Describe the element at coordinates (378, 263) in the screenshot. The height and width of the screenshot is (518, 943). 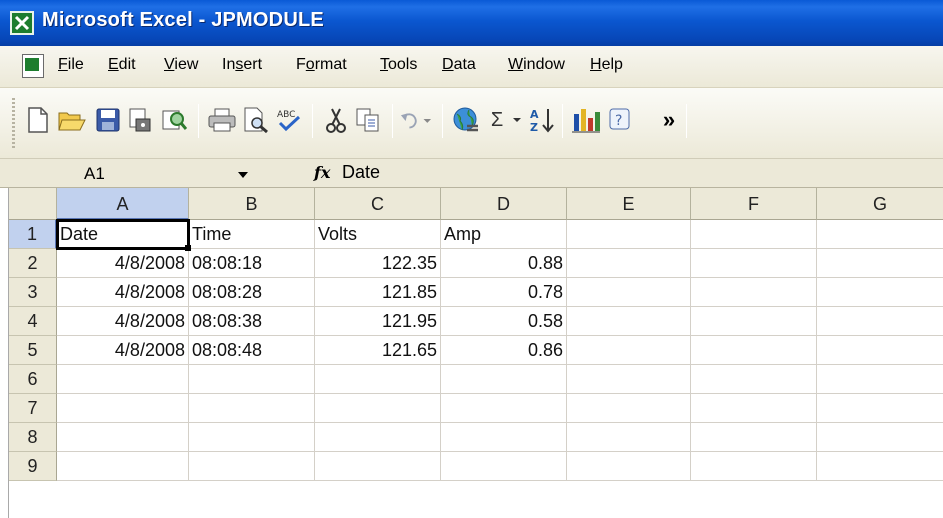
I see `cell-c2: 122.35` at that location.